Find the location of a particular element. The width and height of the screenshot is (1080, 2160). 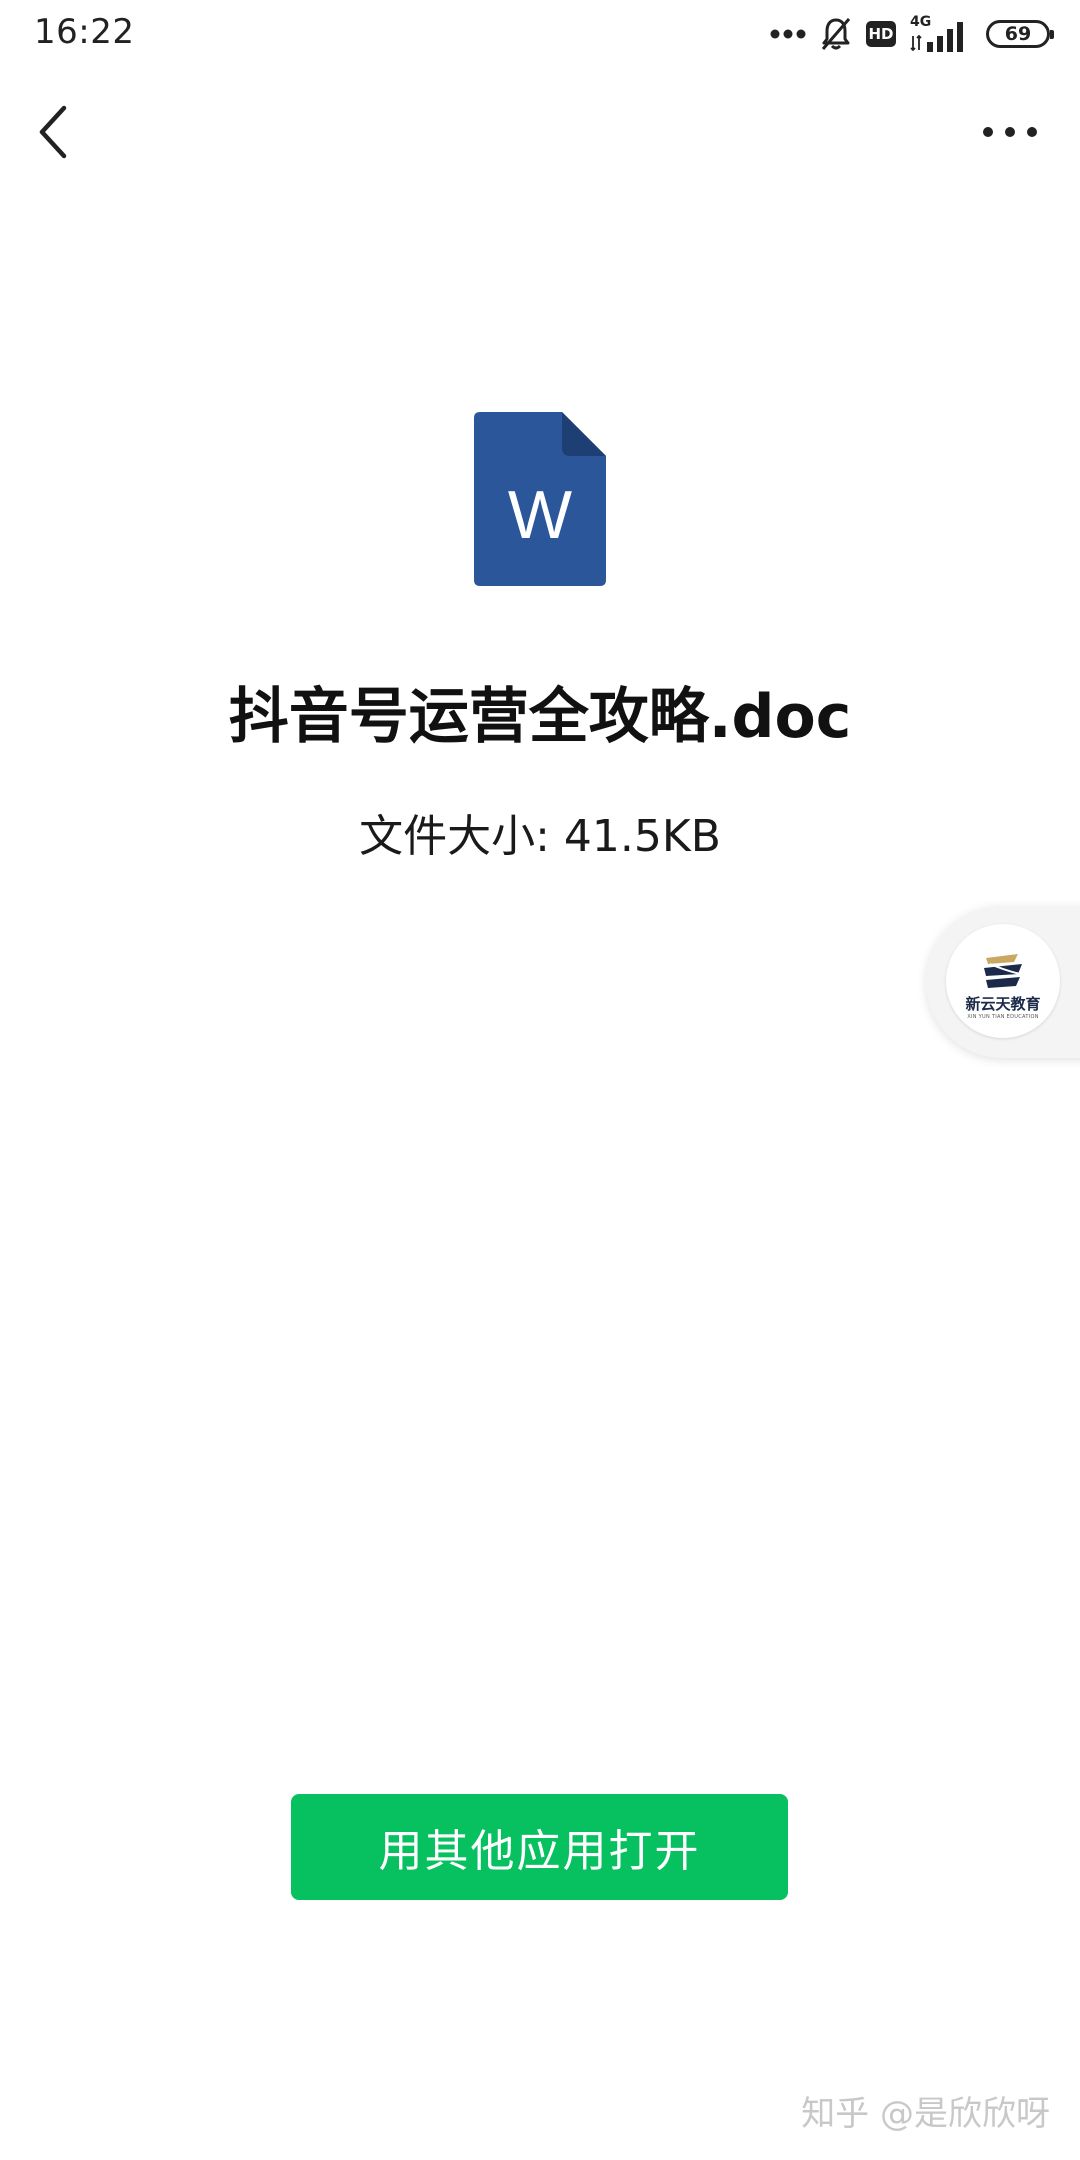

bell-muted-icon is located at coordinates (836, 34).